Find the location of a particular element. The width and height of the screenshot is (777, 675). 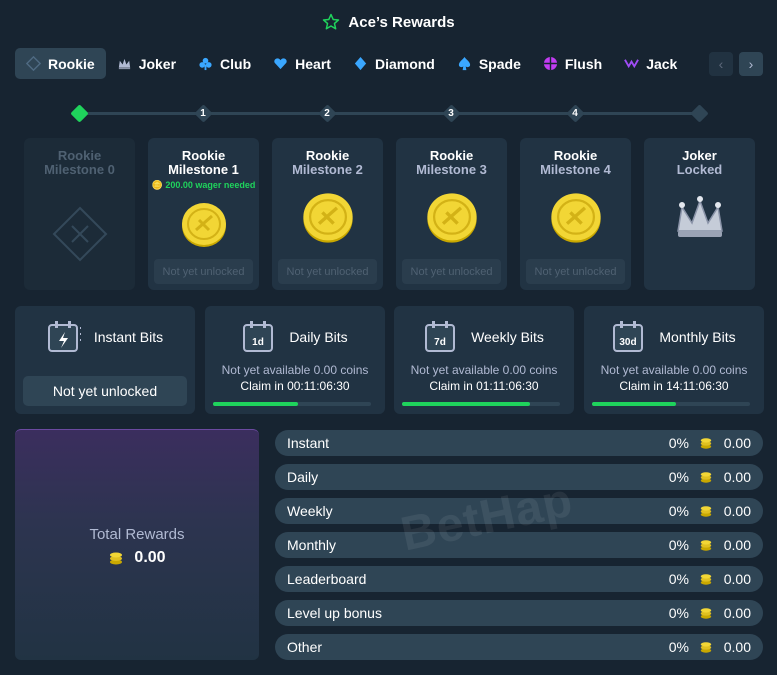

joker-crown-icon is located at coordinates (699, 216).